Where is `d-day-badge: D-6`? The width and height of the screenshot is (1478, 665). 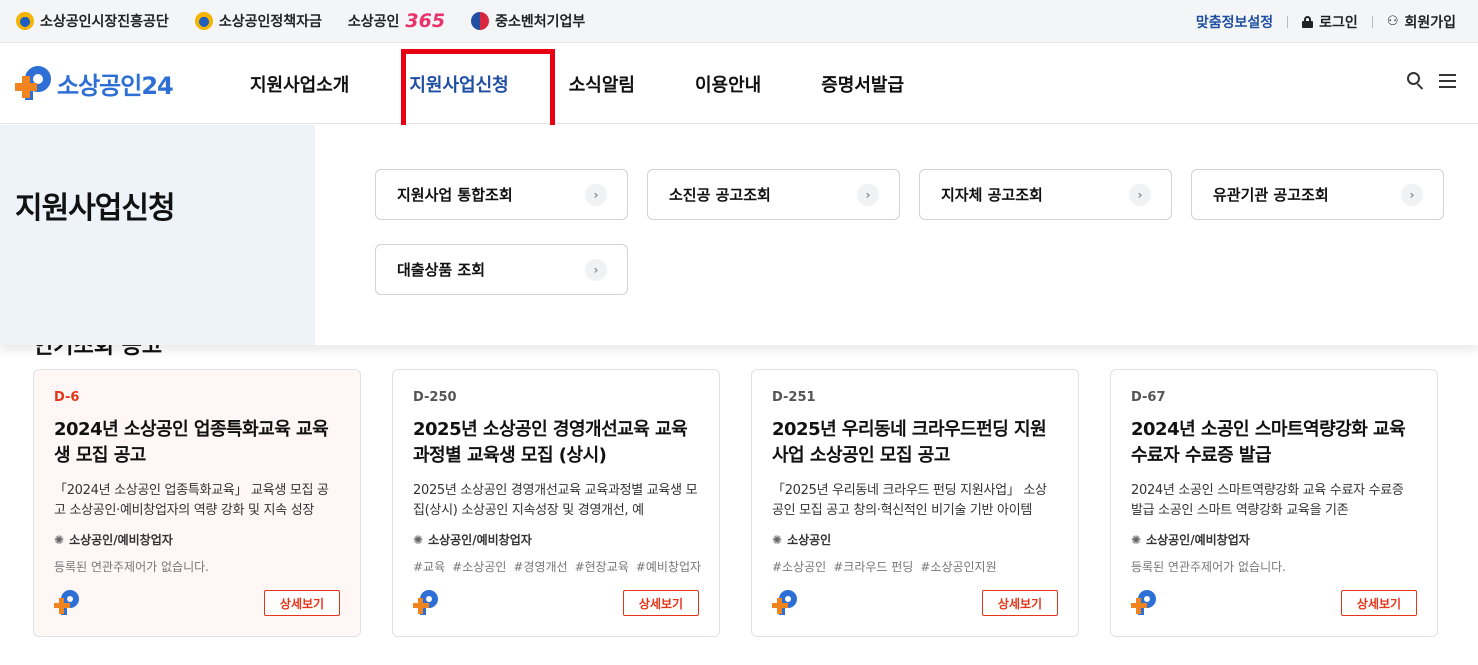
d-day-badge: D-6 is located at coordinates (67, 397).